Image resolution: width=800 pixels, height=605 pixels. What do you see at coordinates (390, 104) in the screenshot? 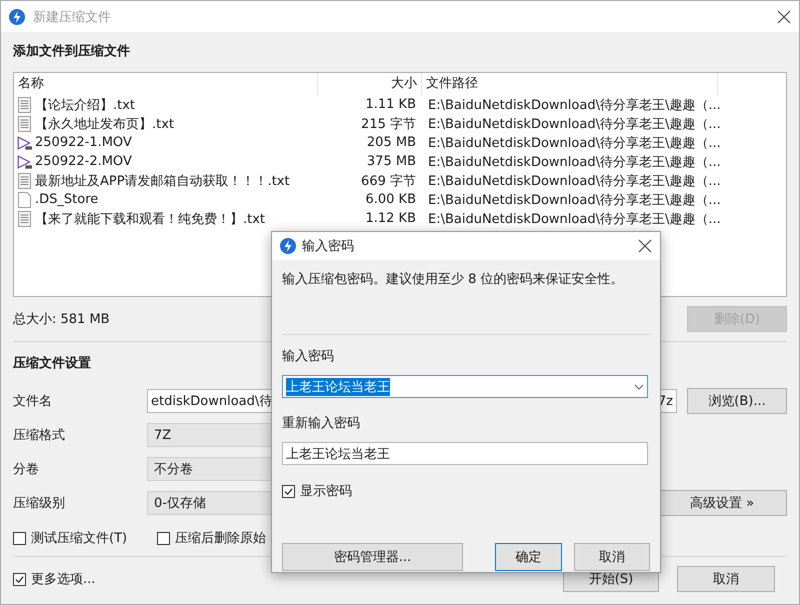
I see `file-size: 1.11 KB` at bounding box center [390, 104].